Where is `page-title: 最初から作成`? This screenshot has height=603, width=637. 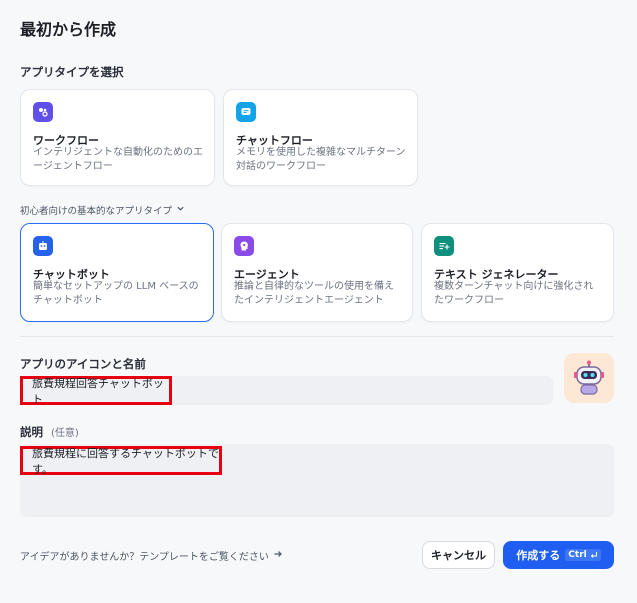 page-title: 最初から作成 is located at coordinates (68, 29).